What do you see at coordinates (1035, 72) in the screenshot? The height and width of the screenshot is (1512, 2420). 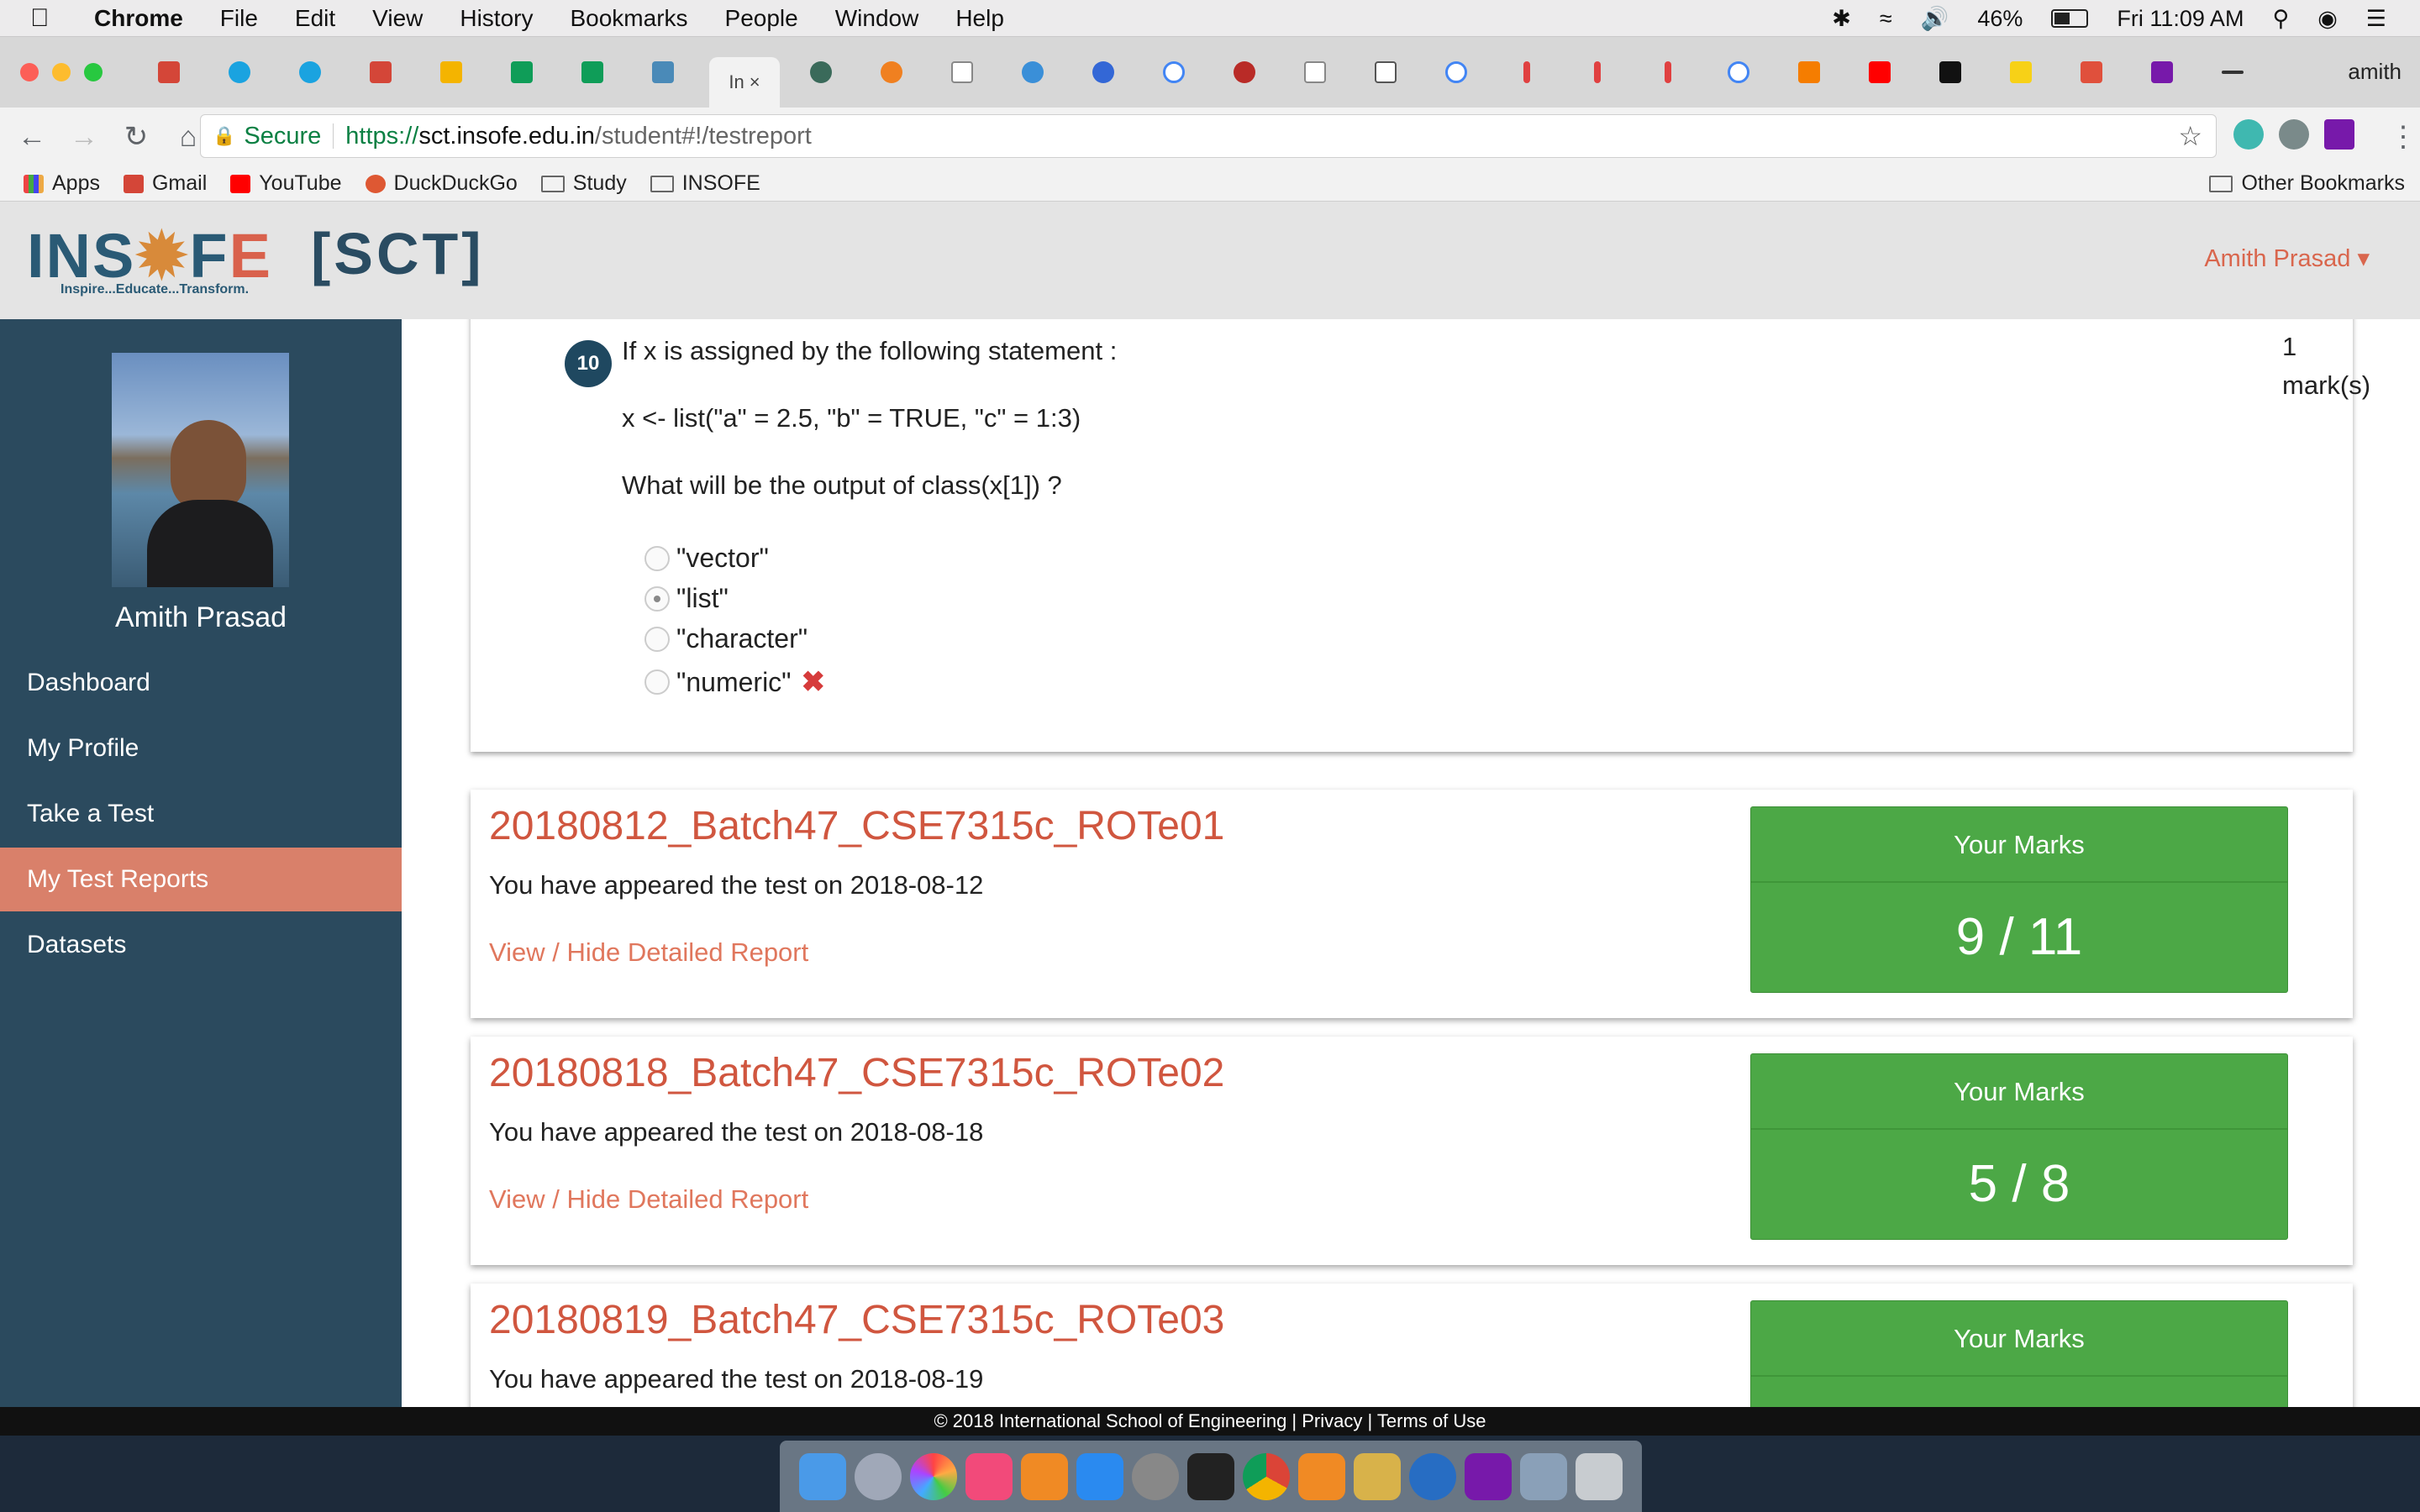 I see `tab-globe` at bounding box center [1035, 72].